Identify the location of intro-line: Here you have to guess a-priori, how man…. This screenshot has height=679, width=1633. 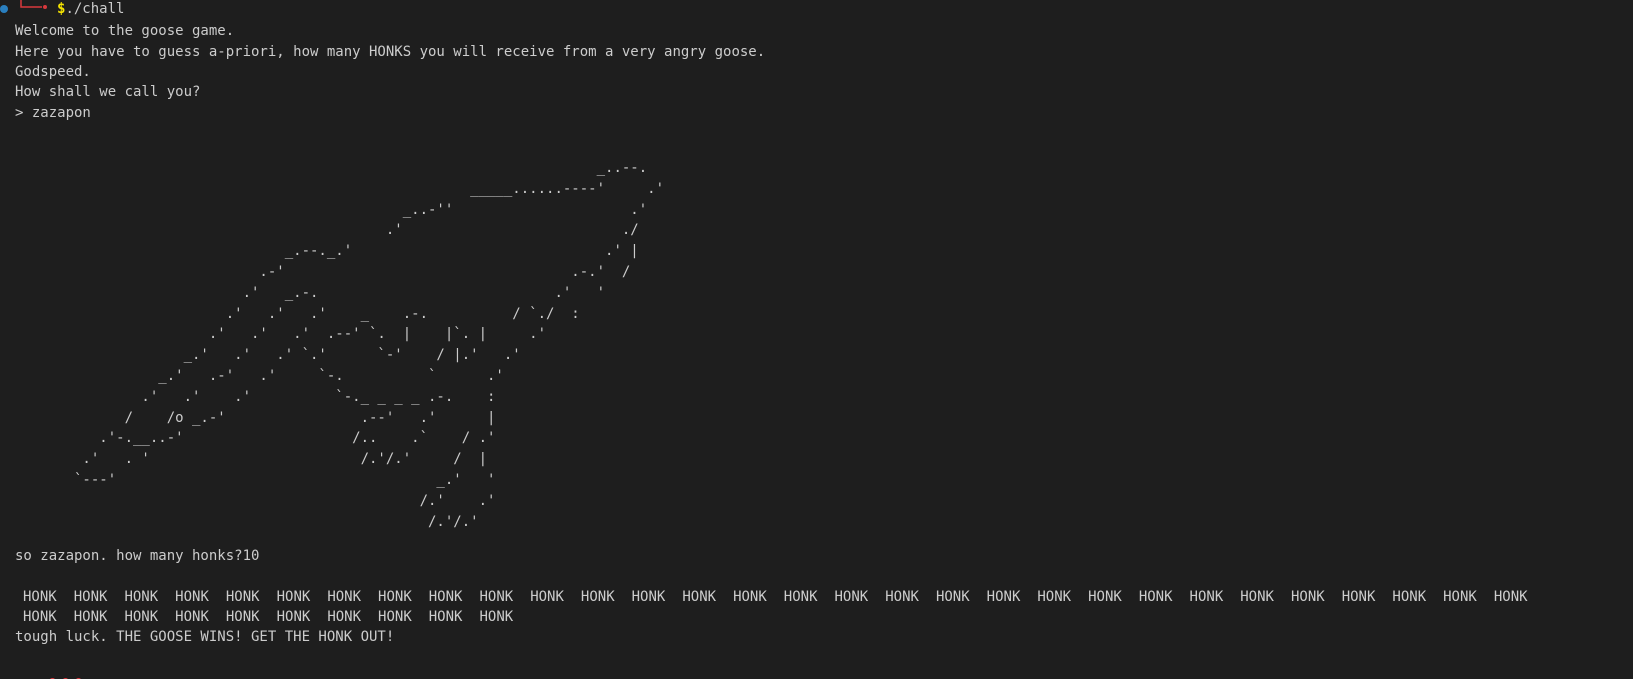
(390, 52).